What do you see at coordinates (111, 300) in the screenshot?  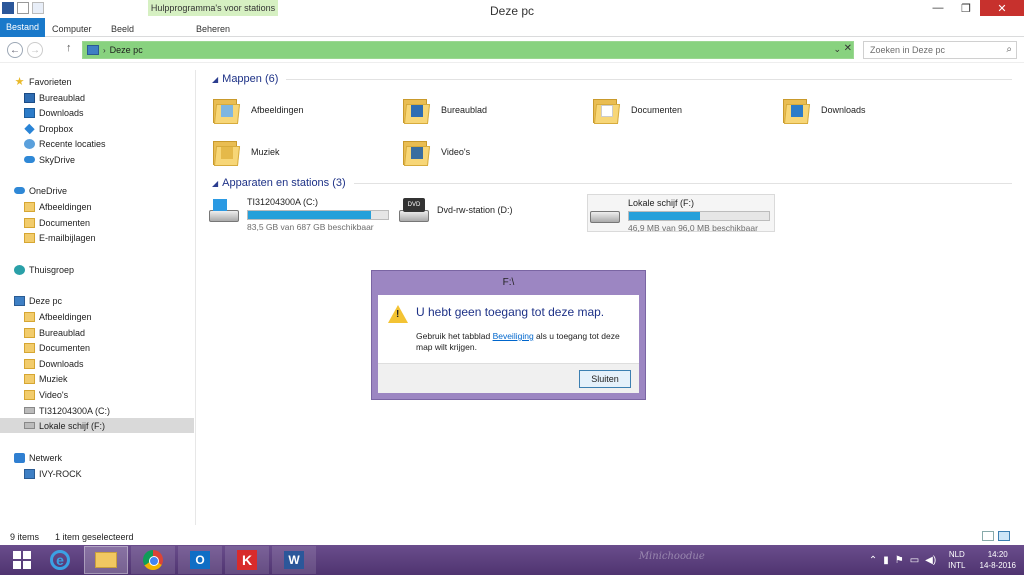 I see `sidebar-item-deze-pc: Deze pc` at bounding box center [111, 300].